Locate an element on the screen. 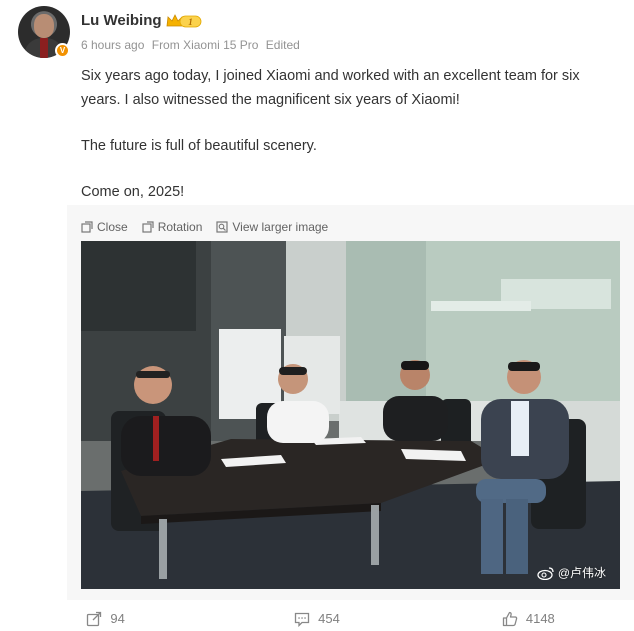 The width and height of the screenshot is (634, 631). rotation-label: Rotation is located at coordinates (180, 227).